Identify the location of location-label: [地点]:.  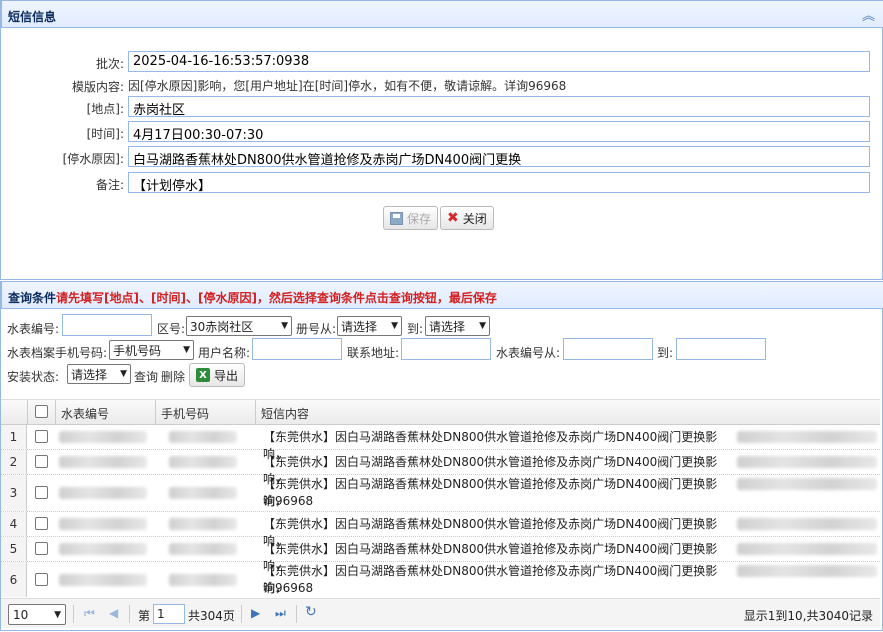
(105, 109).